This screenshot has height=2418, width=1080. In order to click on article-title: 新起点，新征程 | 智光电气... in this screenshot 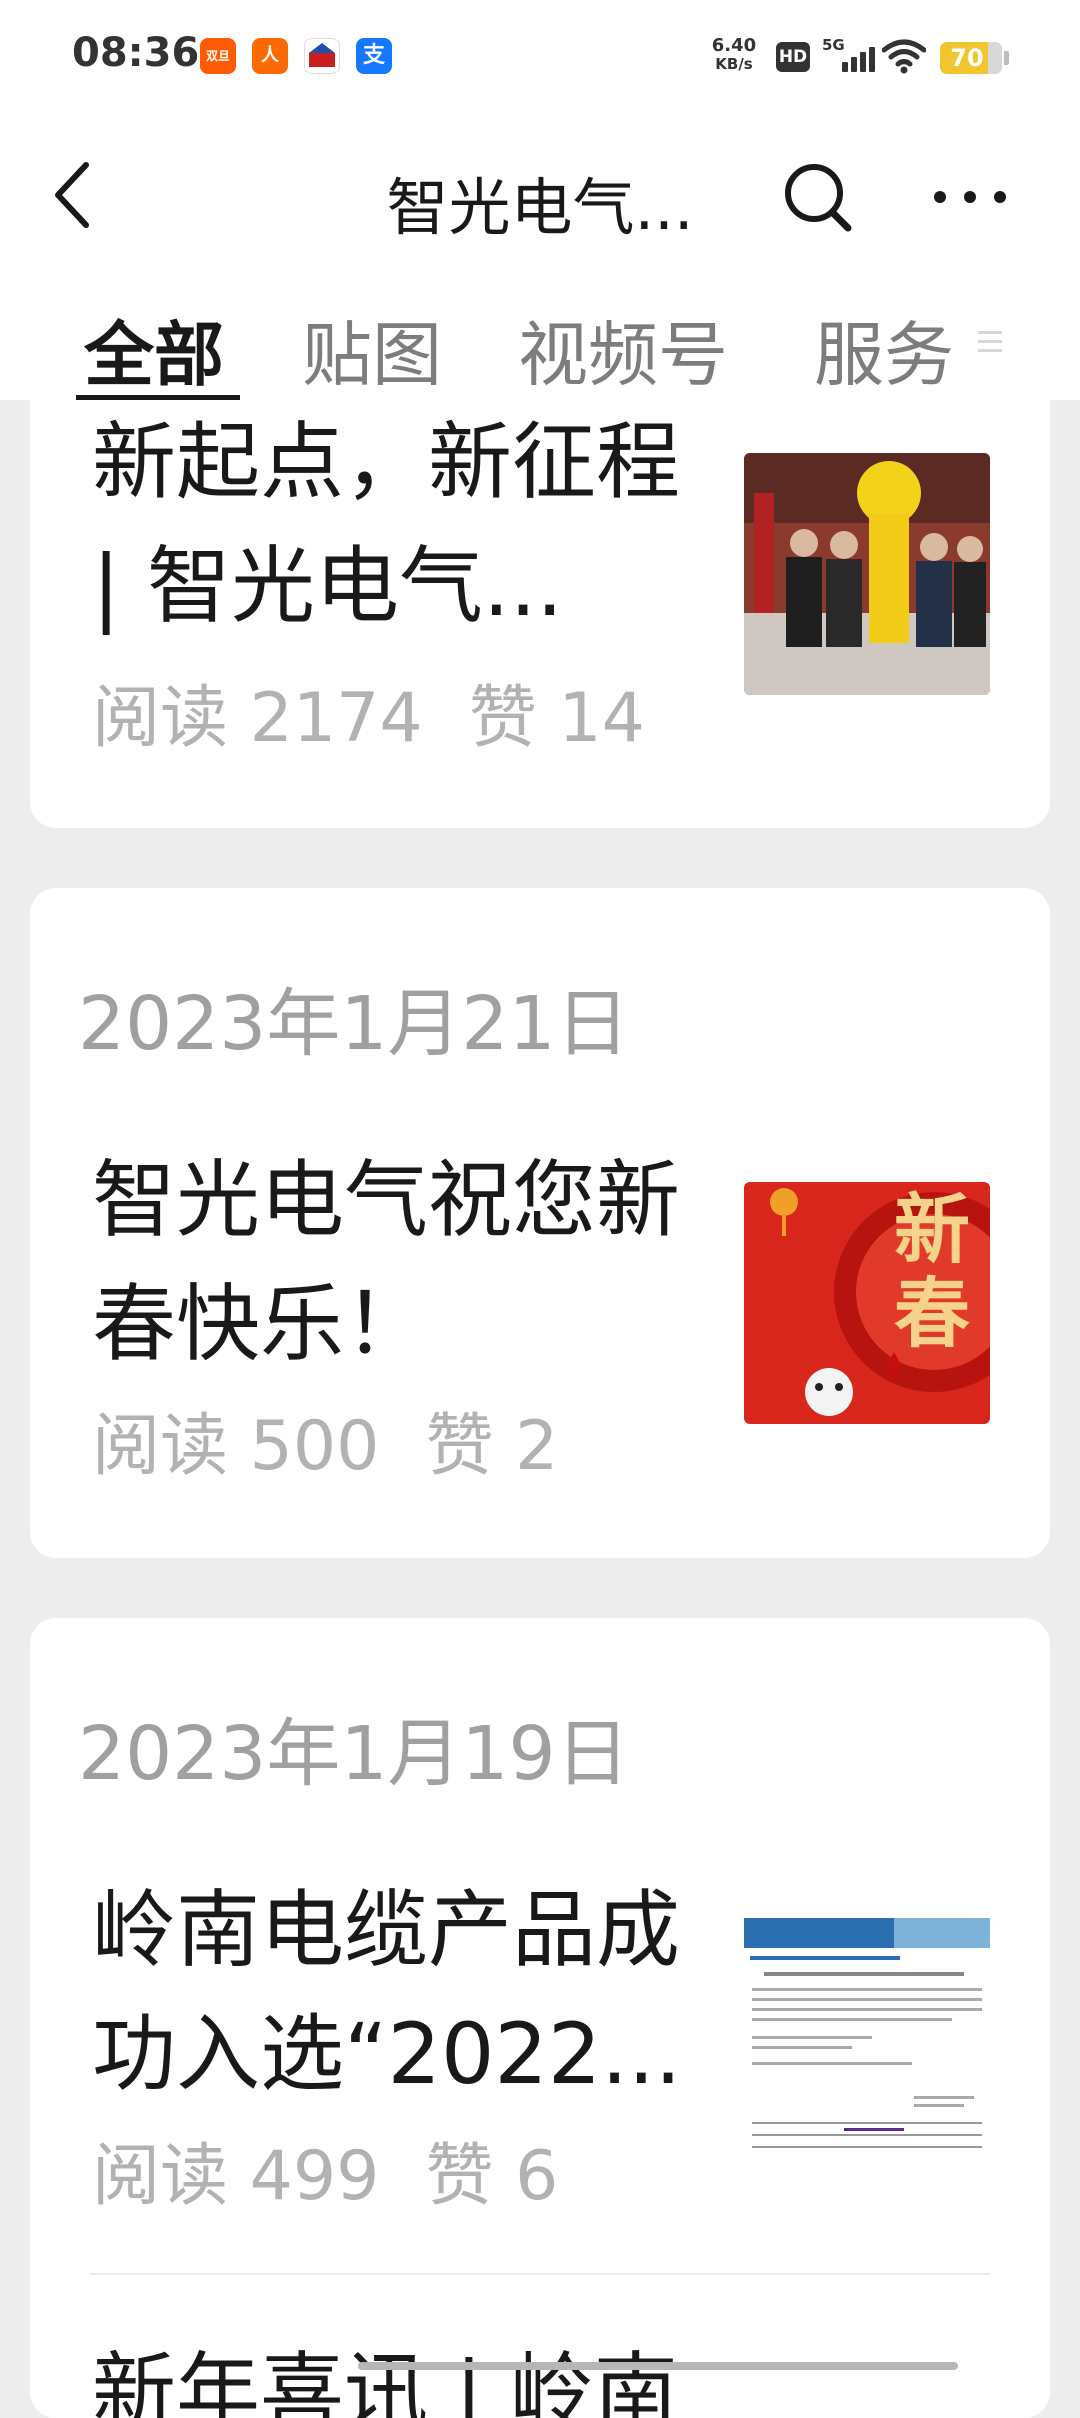, I will do `click(386, 524)`.